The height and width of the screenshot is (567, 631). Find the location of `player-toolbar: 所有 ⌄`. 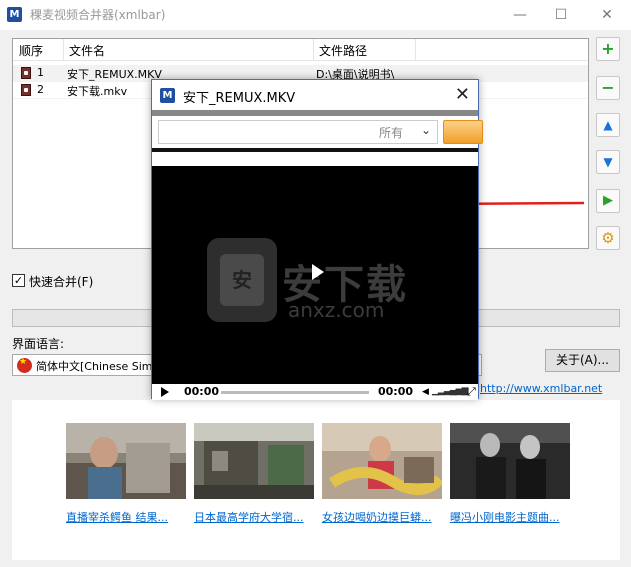

player-toolbar: 所有 ⌄ is located at coordinates (317, 132).